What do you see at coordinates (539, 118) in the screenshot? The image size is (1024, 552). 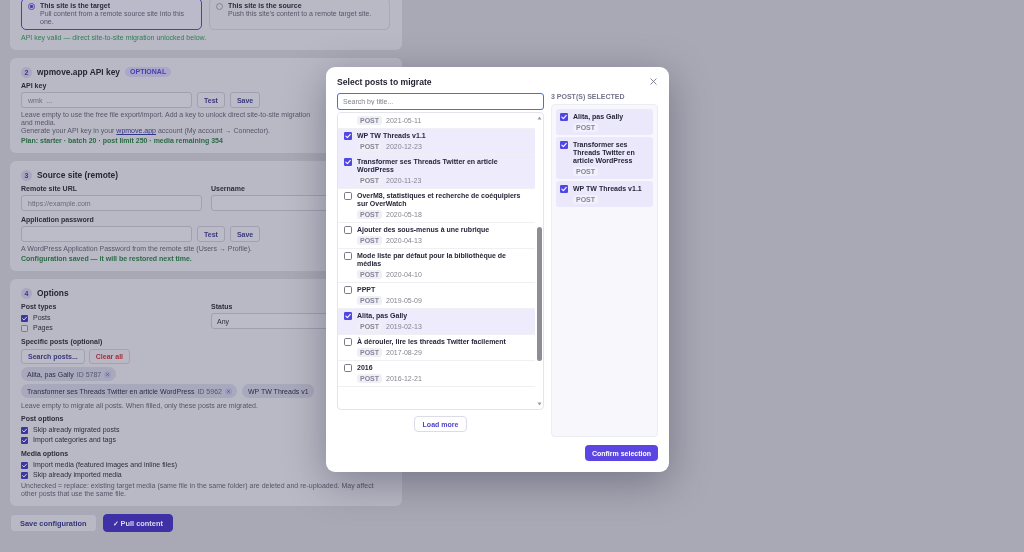 I see `scroll-up-icon` at bounding box center [539, 118].